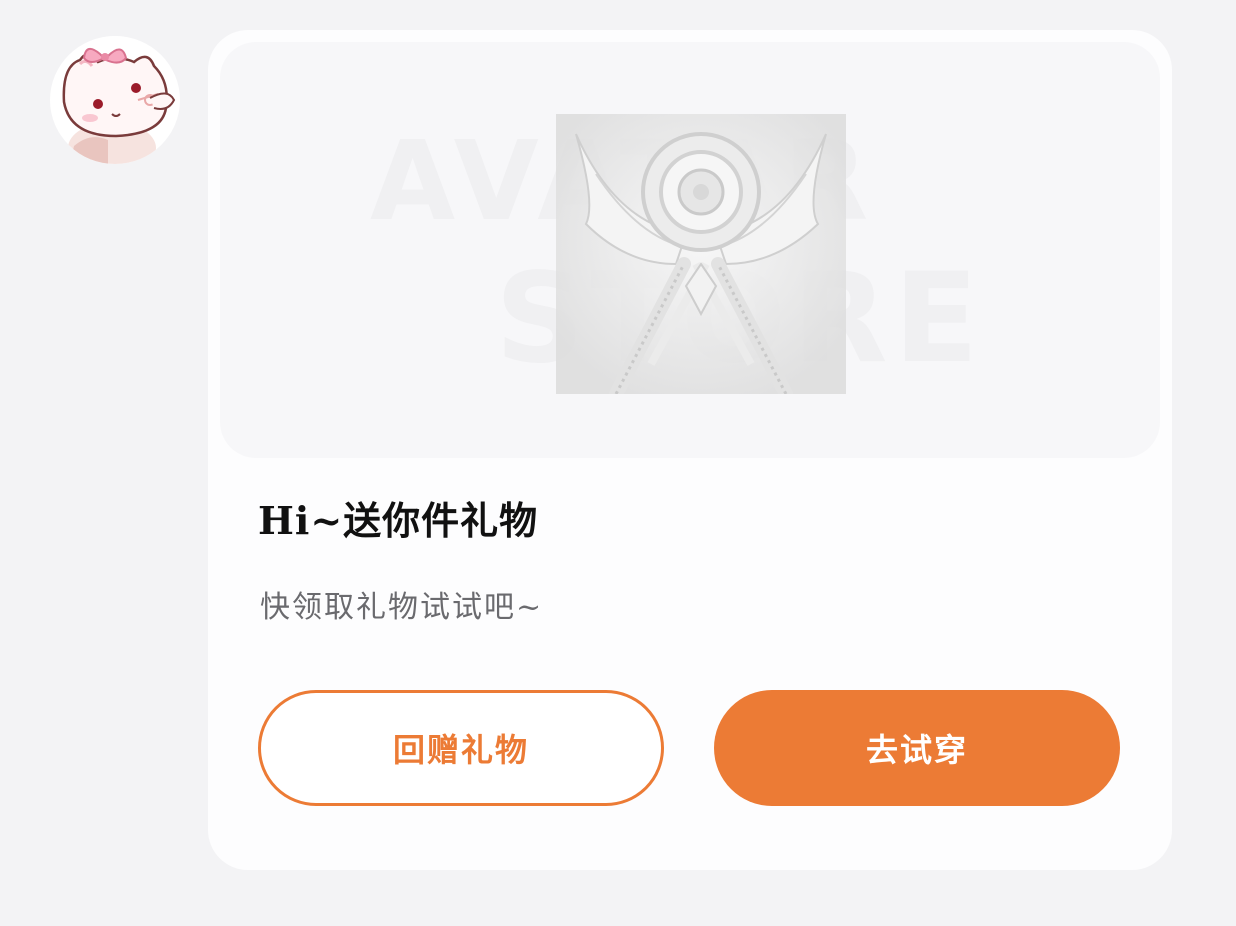 Image resolution: width=1236 pixels, height=926 pixels. I want to click on kitten-avatar-icon, so click(115, 100).